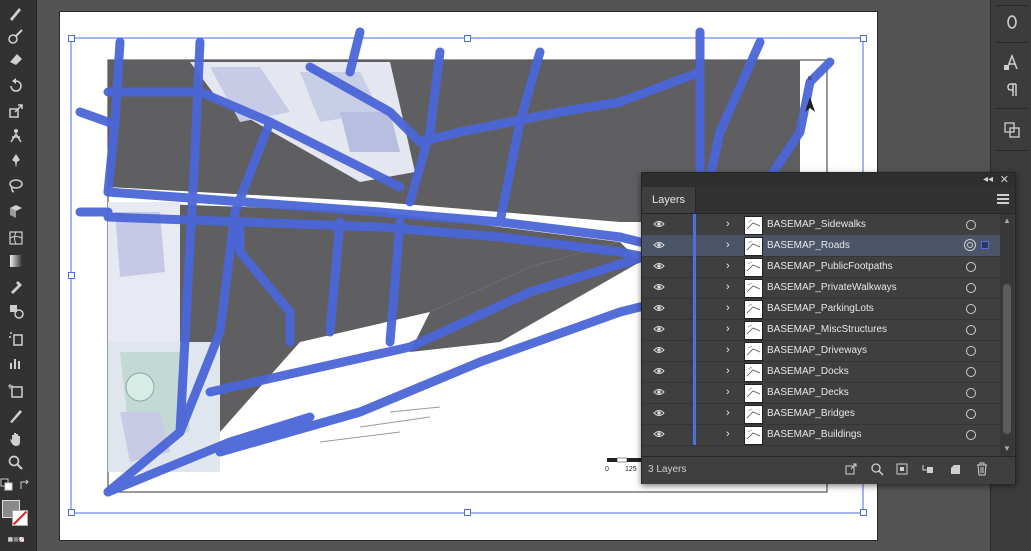 The height and width of the screenshot is (551, 1031). Describe the element at coordinates (1007, 220) in the screenshot. I see `scroll-up-icon: ▲` at that location.